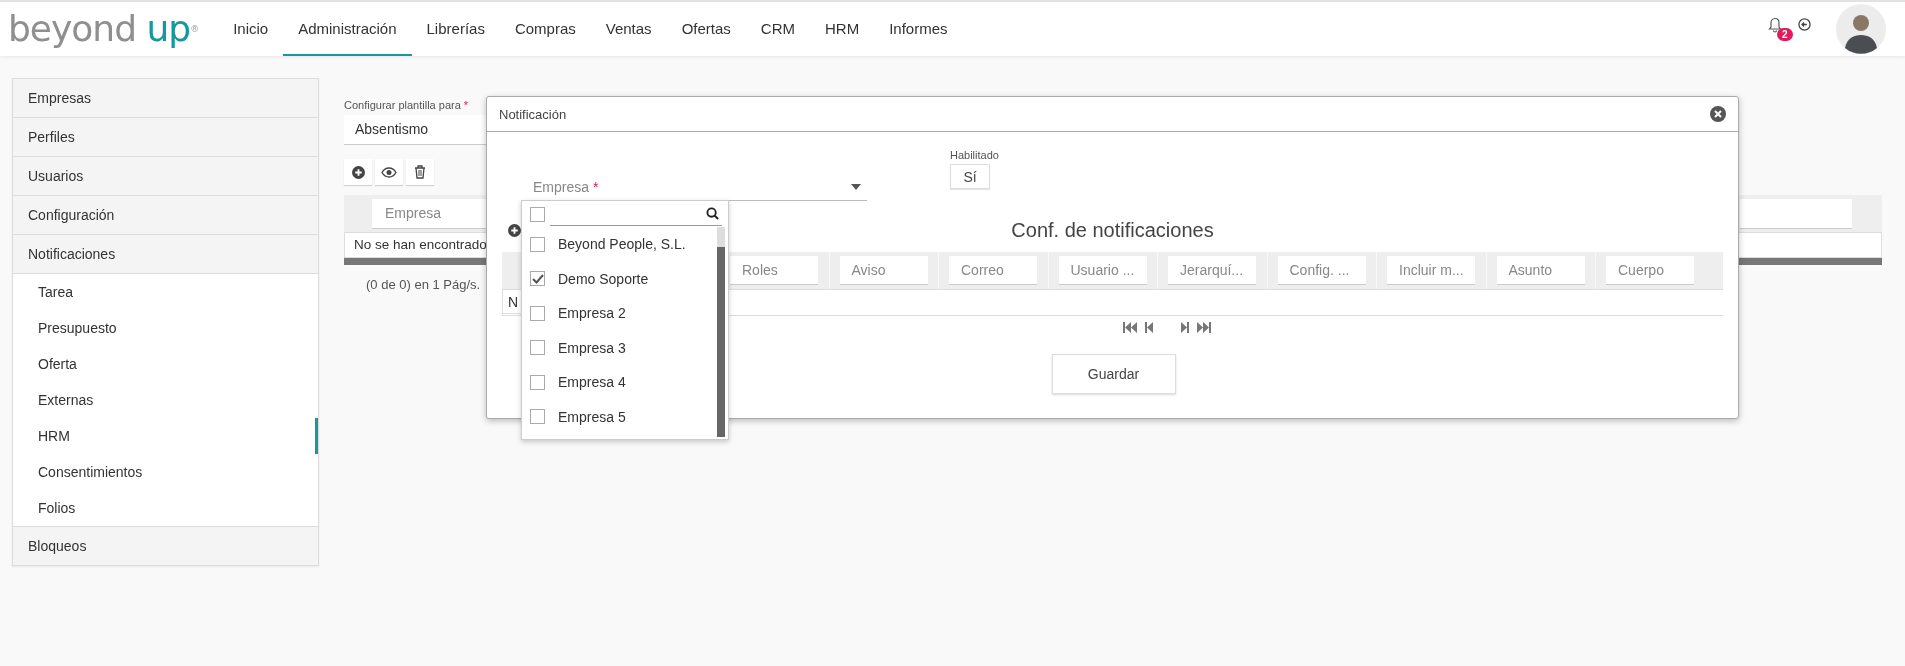 The width and height of the screenshot is (1905, 666). What do you see at coordinates (165, 436) in the screenshot?
I see `sidebar-subitem: HRM` at bounding box center [165, 436].